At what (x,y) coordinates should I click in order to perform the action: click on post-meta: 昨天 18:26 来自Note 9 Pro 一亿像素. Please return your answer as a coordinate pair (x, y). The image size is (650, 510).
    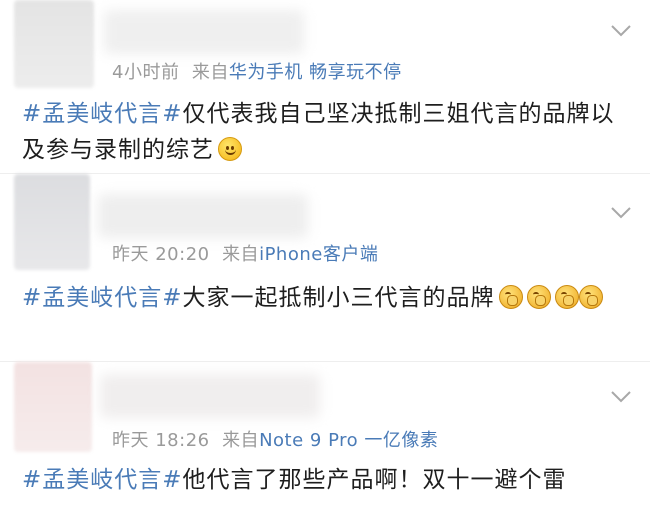
    Looking at the image, I should click on (275, 439).